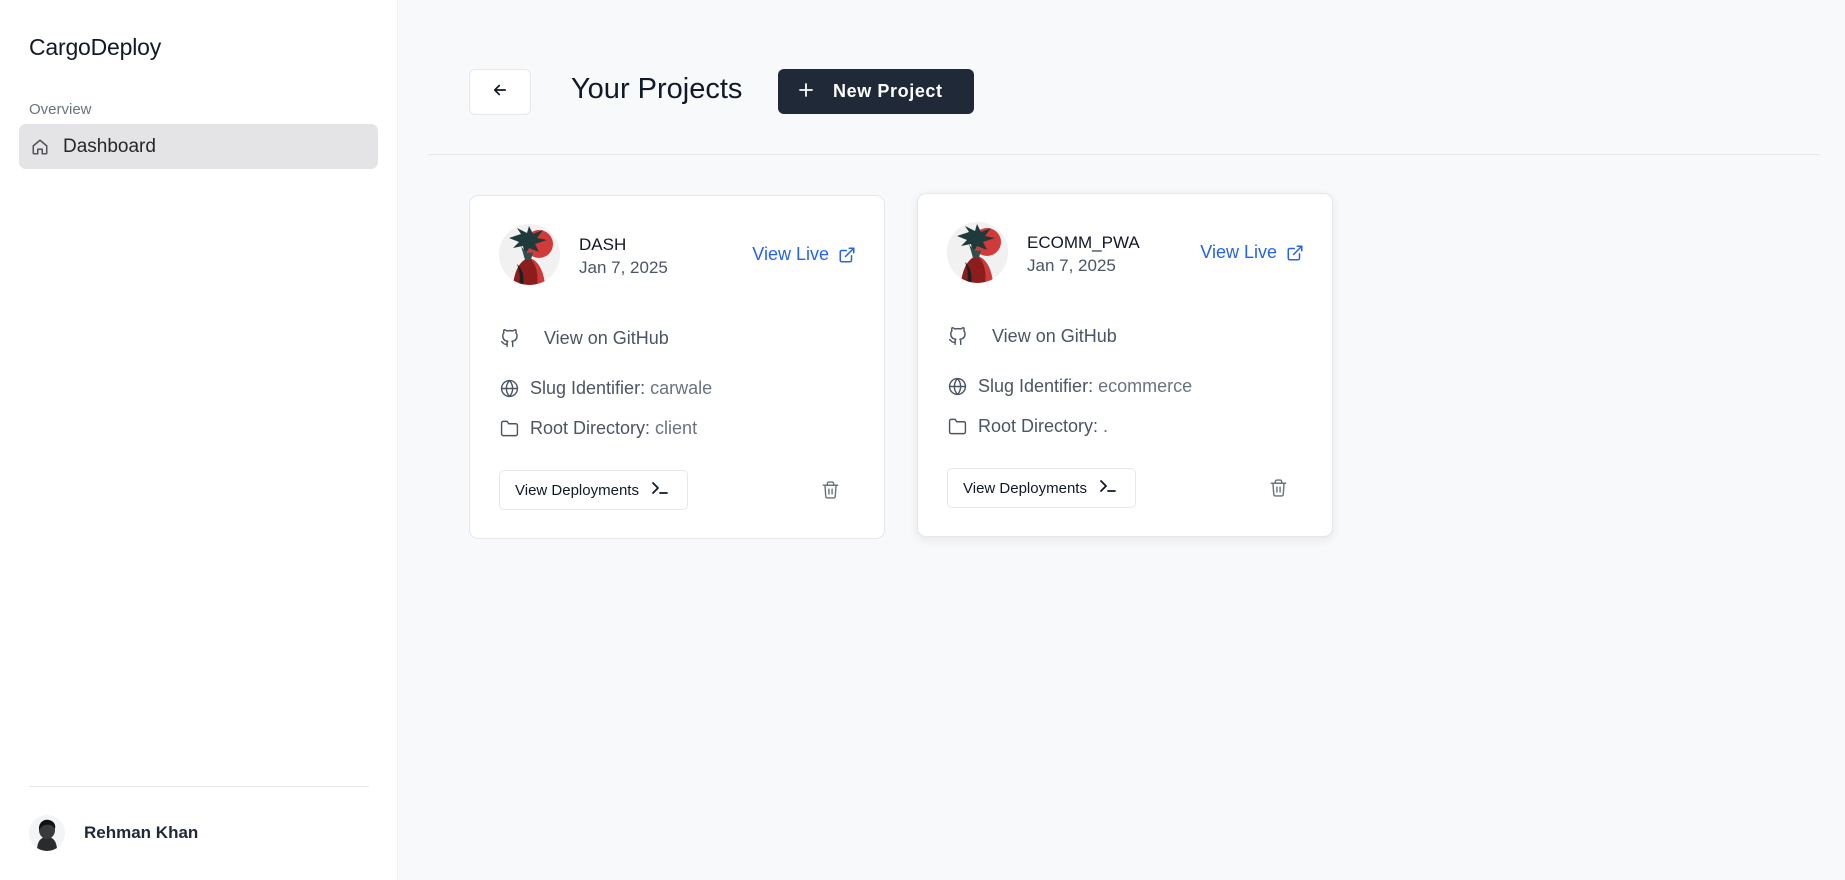 The width and height of the screenshot is (1845, 880). What do you see at coordinates (681, 388) in the screenshot?
I see `slug-value: carwale` at bounding box center [681, 388].